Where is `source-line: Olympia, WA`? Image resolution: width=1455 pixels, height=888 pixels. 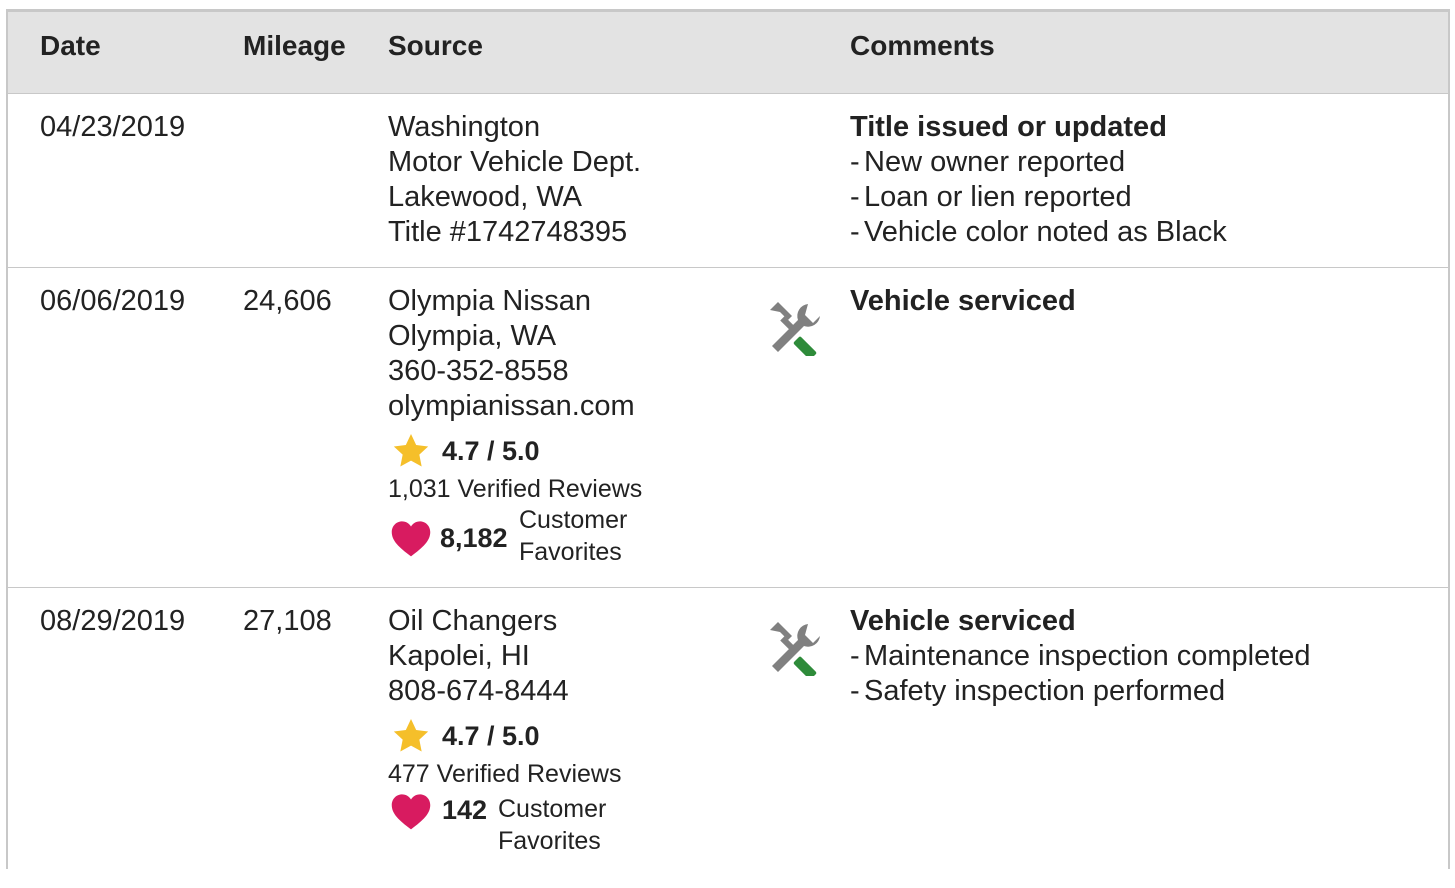 source-line: Olympia, WA is located at coordinates (472, 336).